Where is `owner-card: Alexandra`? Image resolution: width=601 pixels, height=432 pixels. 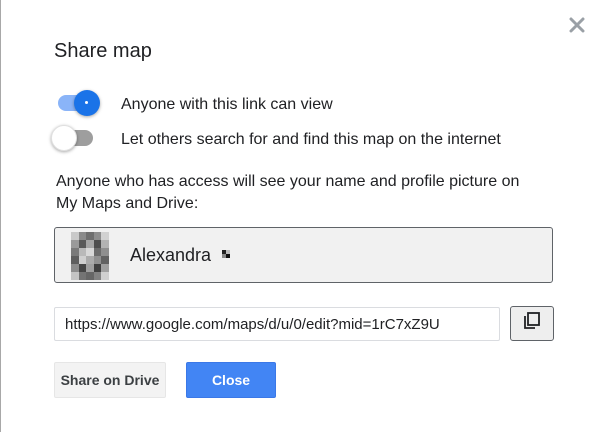
owner-card: Alexandra is located at coordinates (303, 255).